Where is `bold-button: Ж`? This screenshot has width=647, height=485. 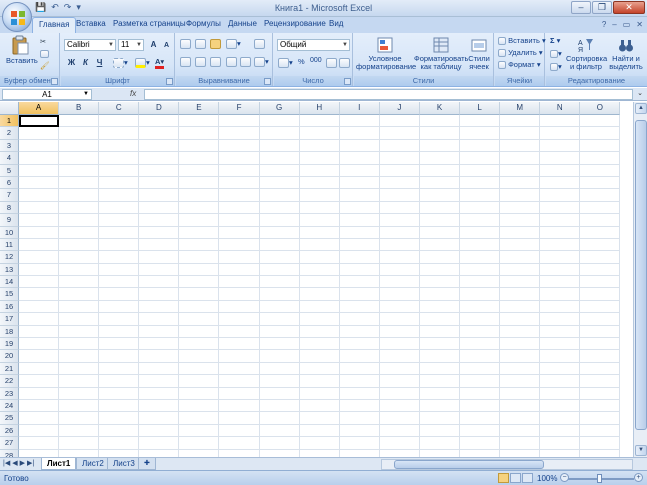
bold-button: Ж is located at coordinates (71, 63).